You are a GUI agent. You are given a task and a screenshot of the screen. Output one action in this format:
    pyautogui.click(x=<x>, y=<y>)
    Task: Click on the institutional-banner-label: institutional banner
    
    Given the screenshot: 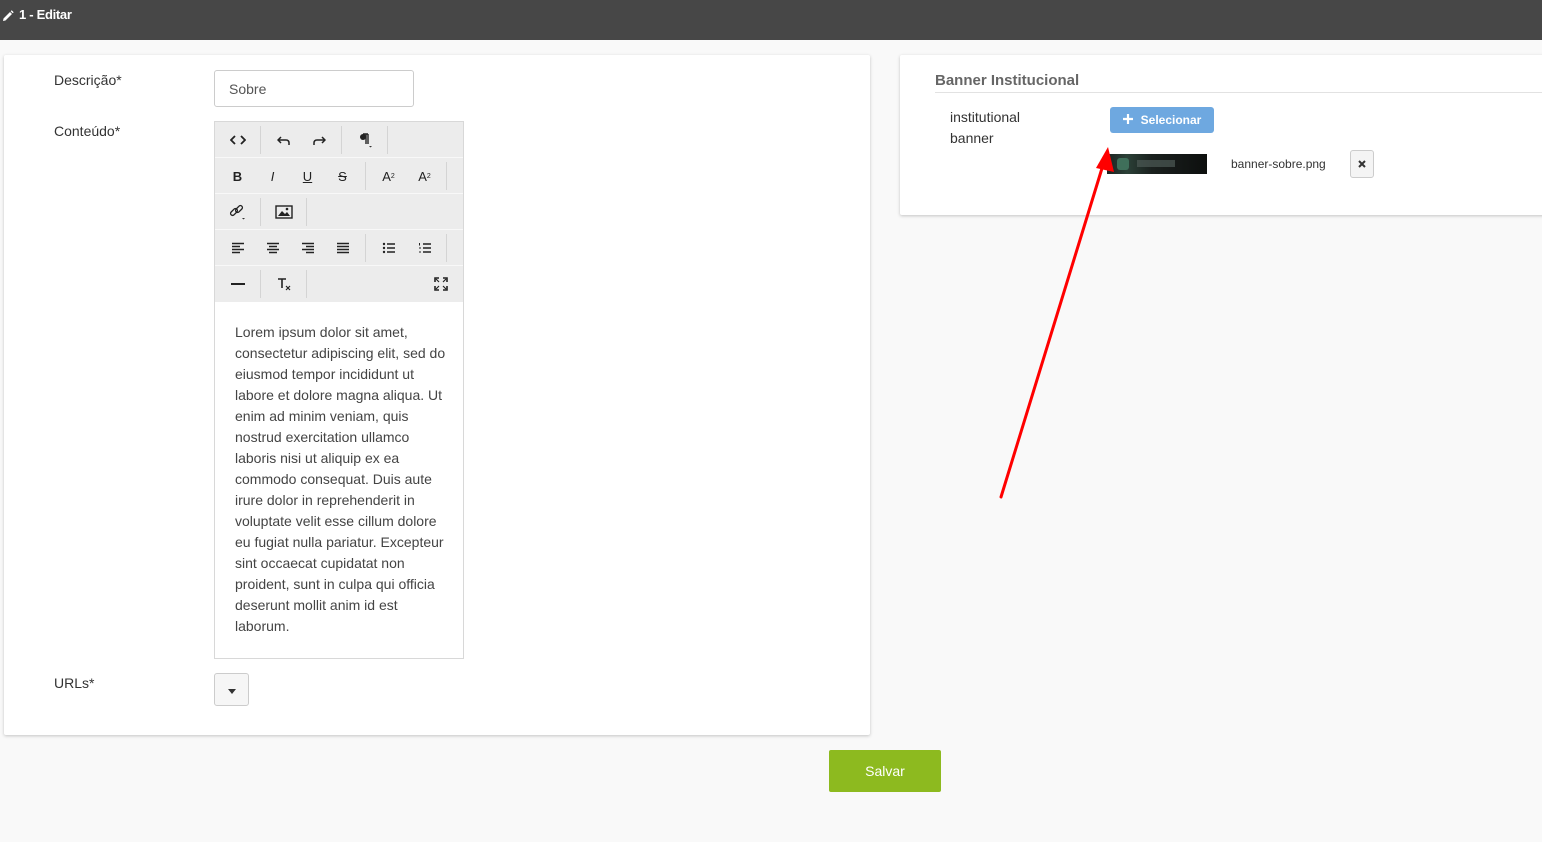 What is the action you would take?
    pyautogui.click(x=985, y=127)
    